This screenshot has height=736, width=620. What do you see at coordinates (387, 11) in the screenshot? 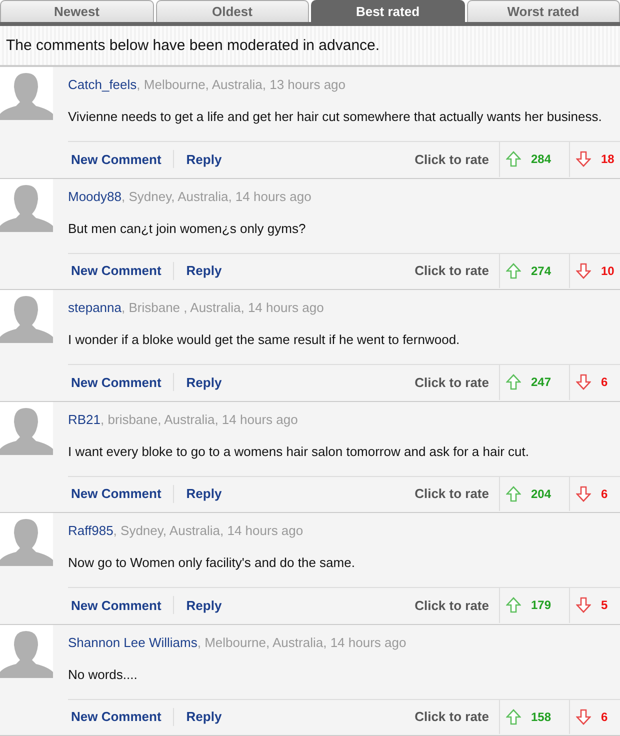
I see `sort-tab: Best rated` at bounding box center [387, 11].